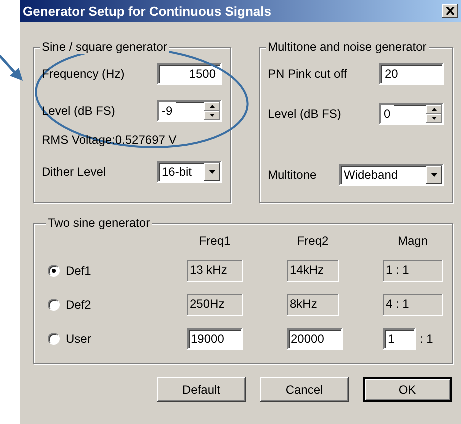  What do you see at coordinates (411, 114) in the screenshot?
I see `level-spin-field: 0` at bounding box center [411, 114].